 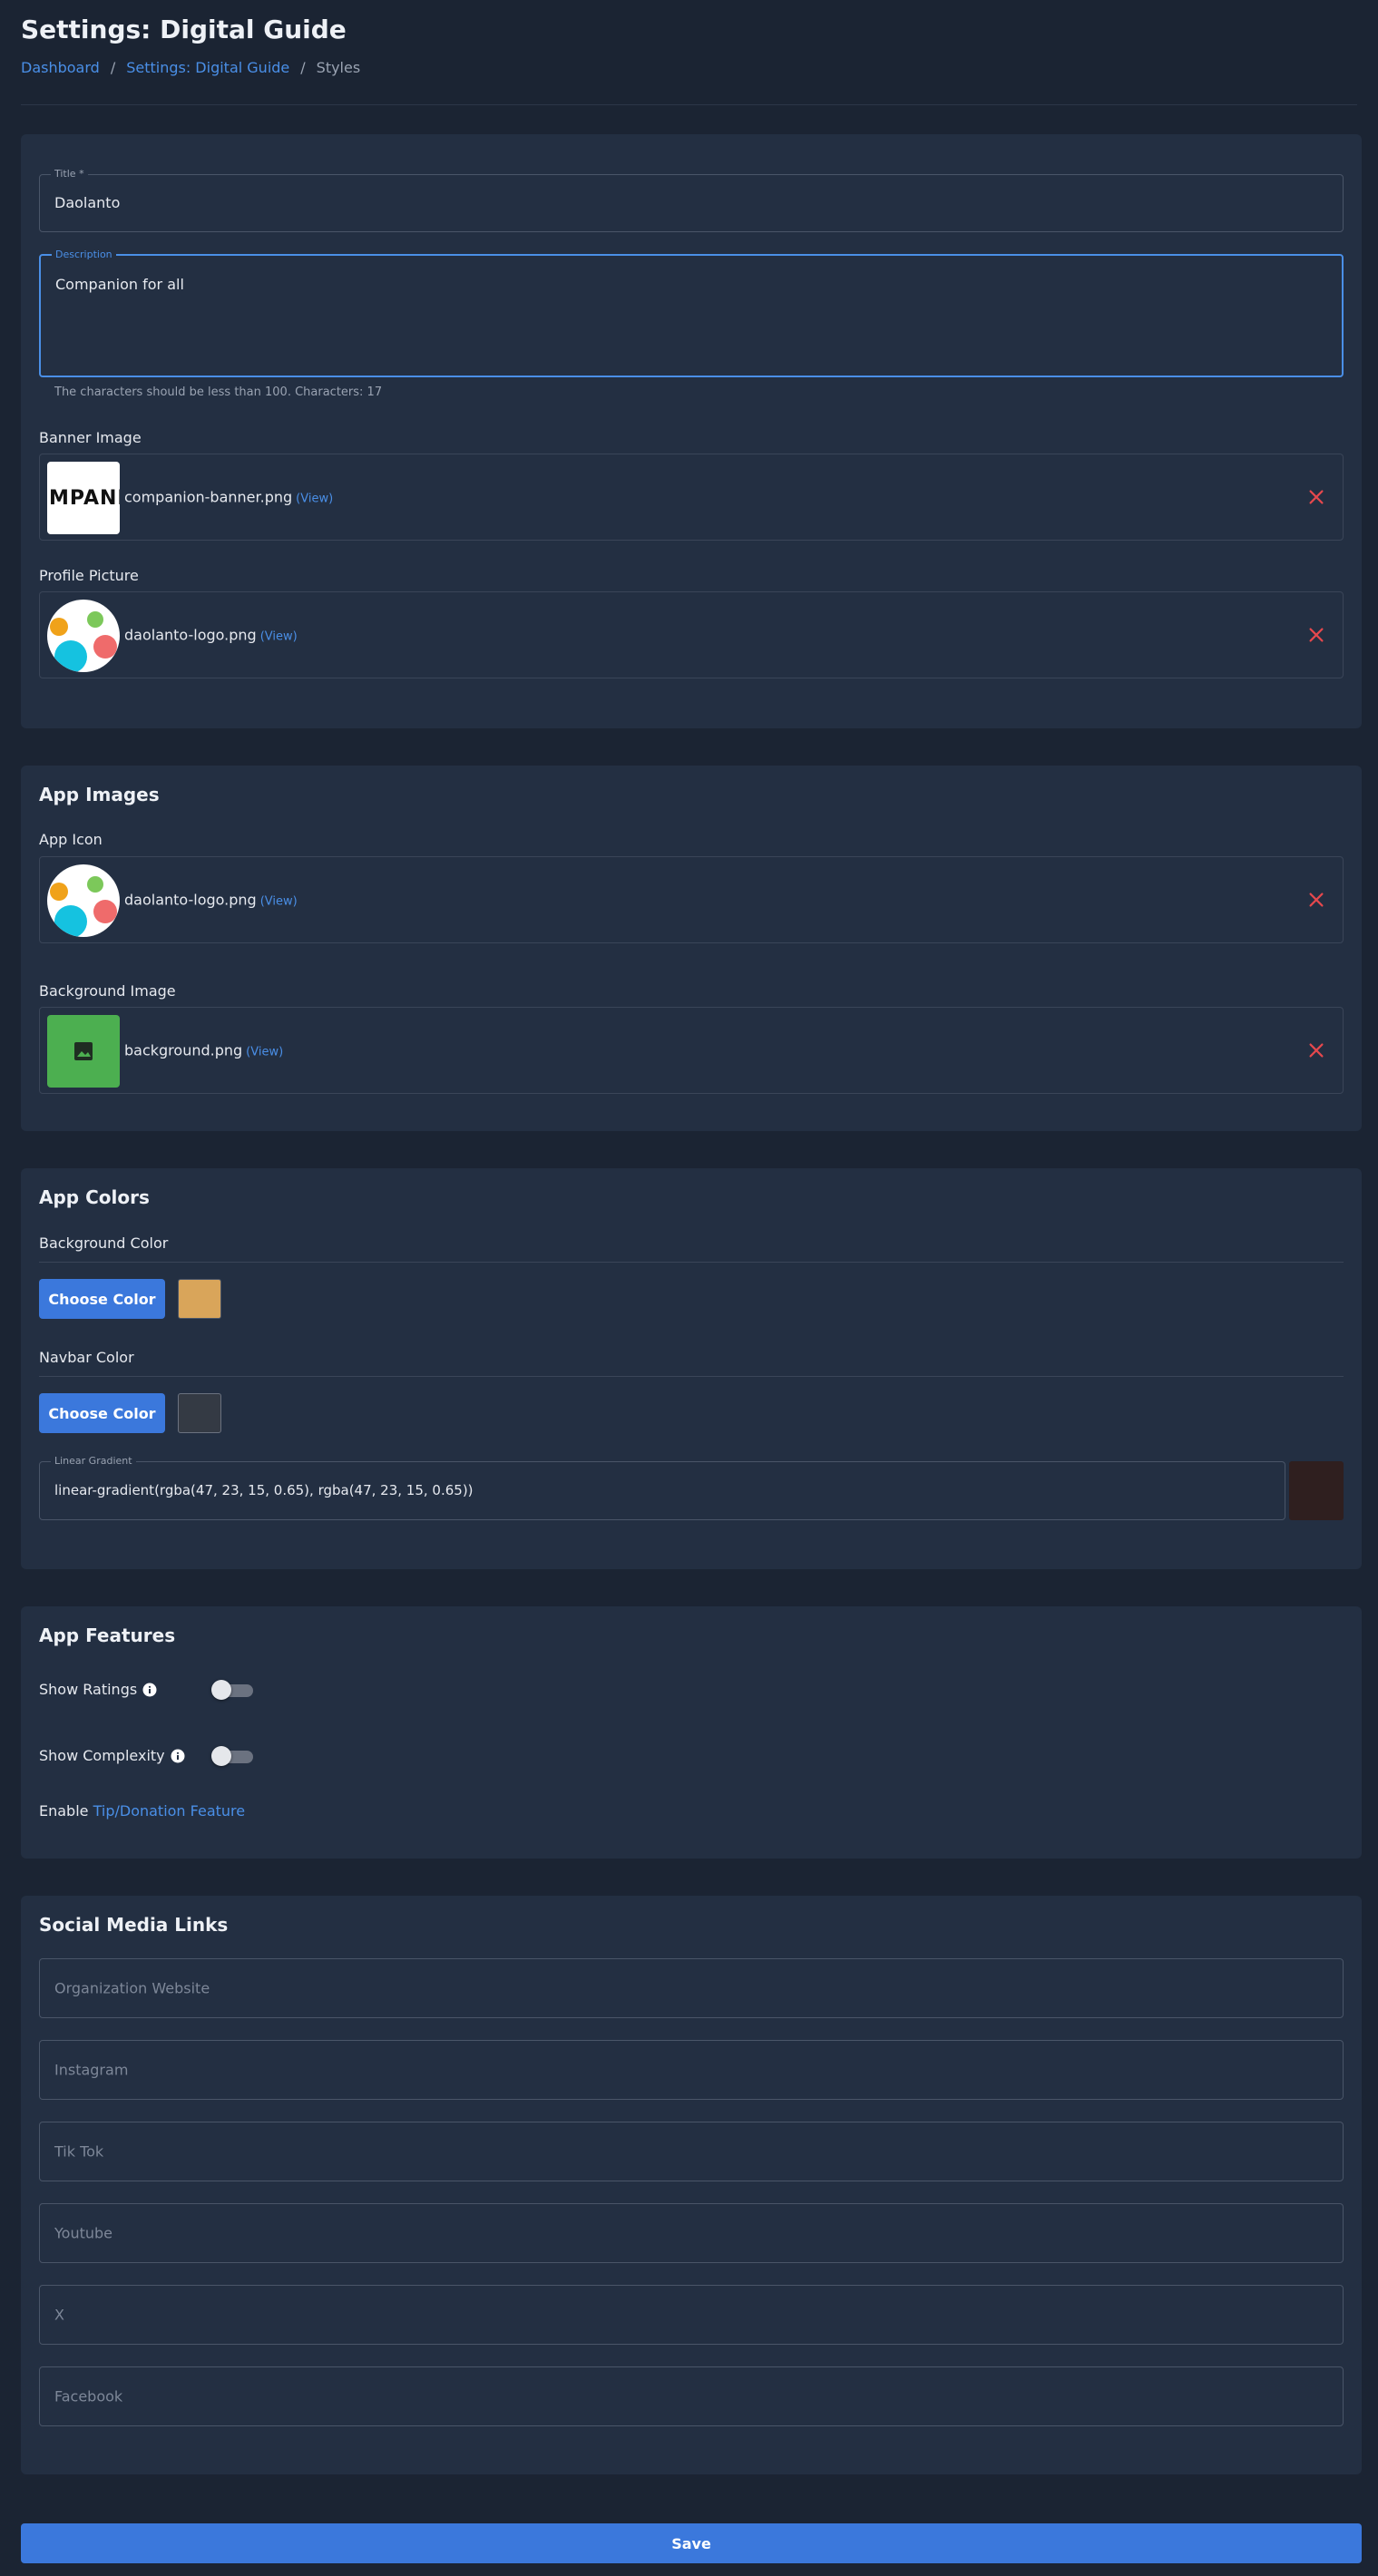 I want to click on title-field-label: Title *, so click(x=69, y=174).